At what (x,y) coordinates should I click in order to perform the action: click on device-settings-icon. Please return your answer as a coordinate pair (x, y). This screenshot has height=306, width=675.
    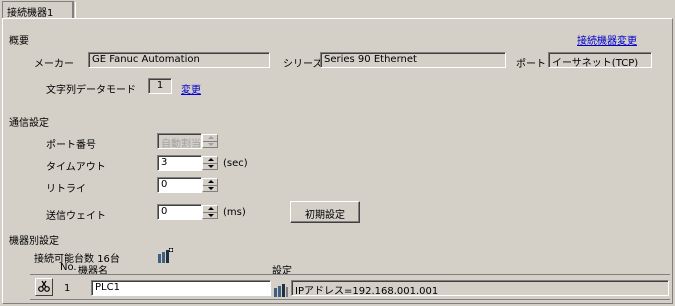
    Looking at the image, I should click on (281, 290).